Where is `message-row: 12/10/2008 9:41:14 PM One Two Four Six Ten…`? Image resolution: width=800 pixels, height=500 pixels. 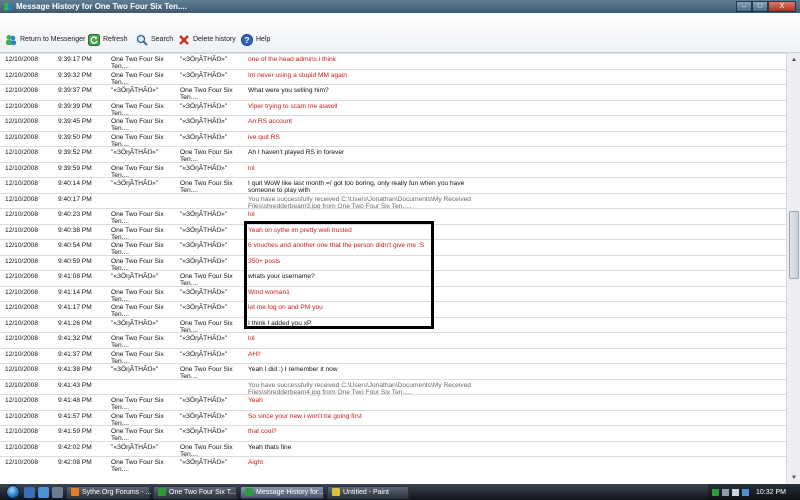
message-row: 12/10/2008 9:41:14 PM One Two Four Six Ten… is located at coordinates (393, 294).